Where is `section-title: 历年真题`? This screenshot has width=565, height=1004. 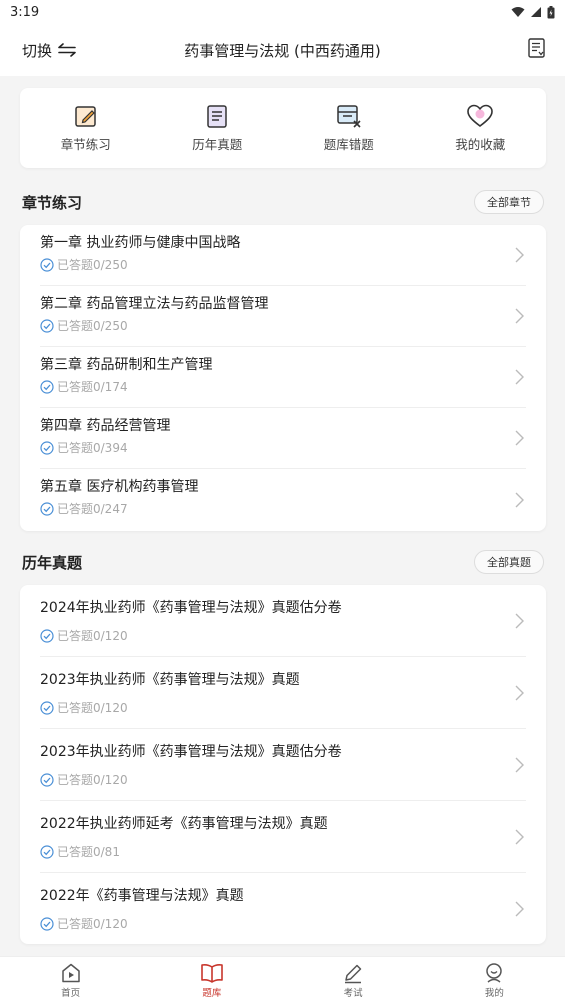
section-title: 历年真题 is located at coordinates (52, 562).